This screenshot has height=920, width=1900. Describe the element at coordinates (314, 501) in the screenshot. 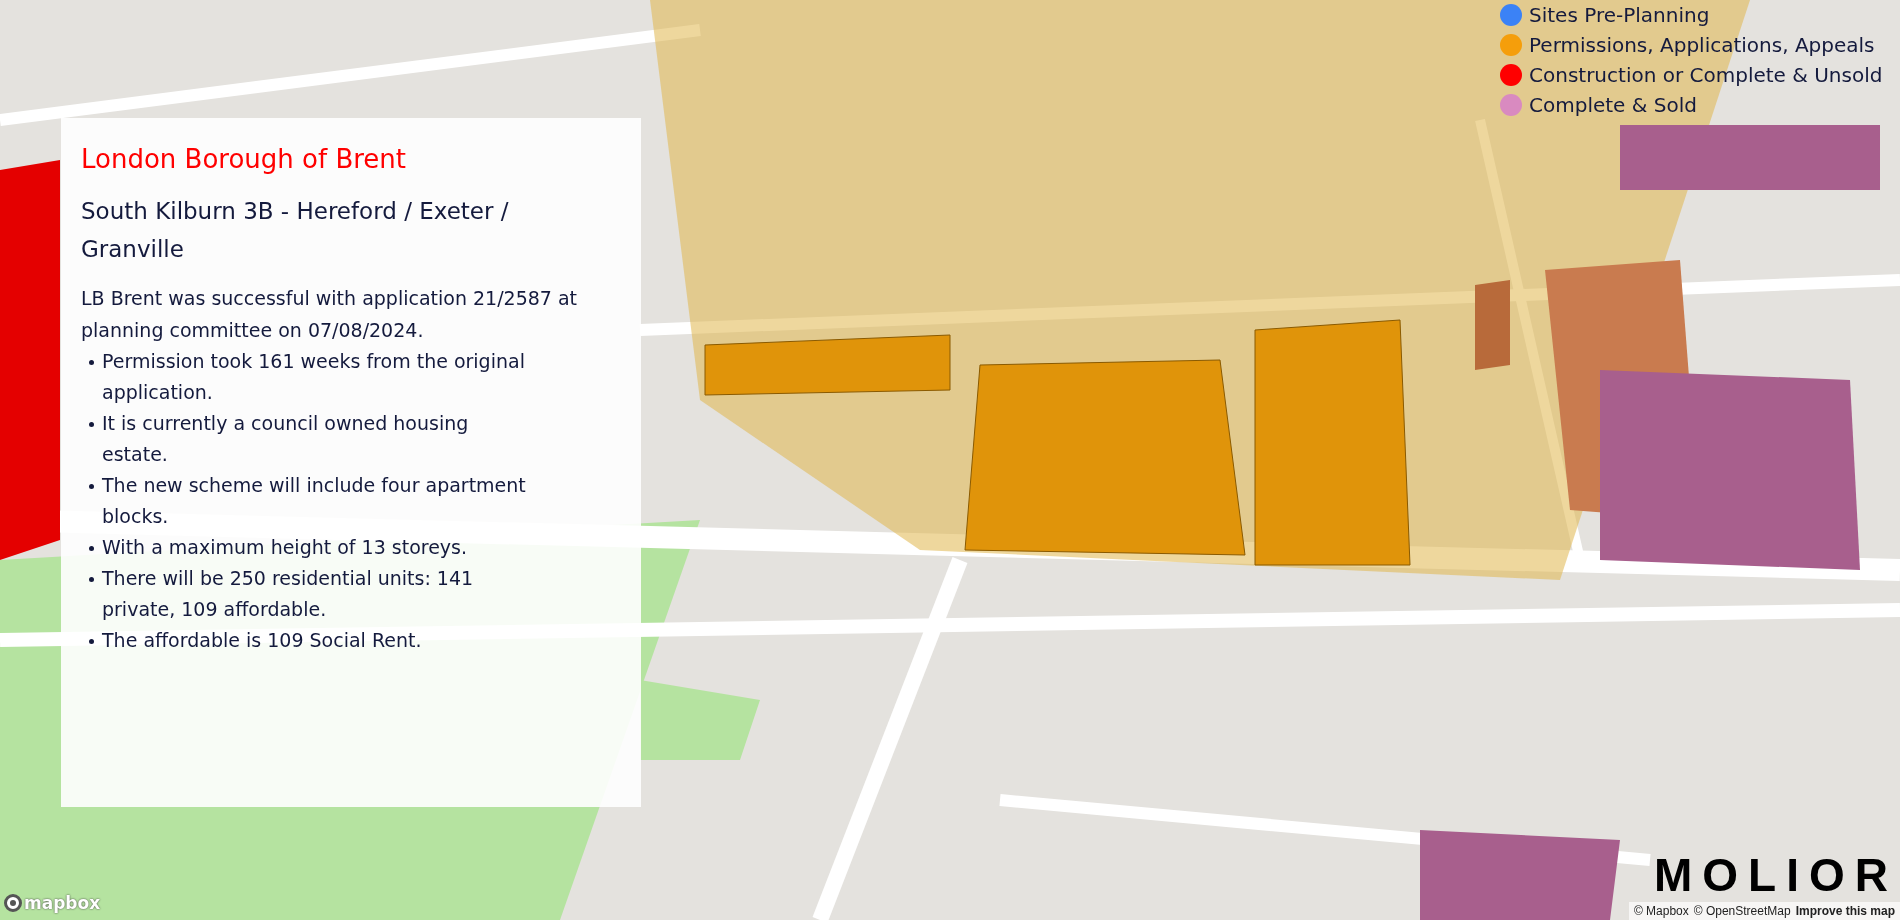

I see `bullet-text: The new scheme will include four apartment blocks.` at that location.